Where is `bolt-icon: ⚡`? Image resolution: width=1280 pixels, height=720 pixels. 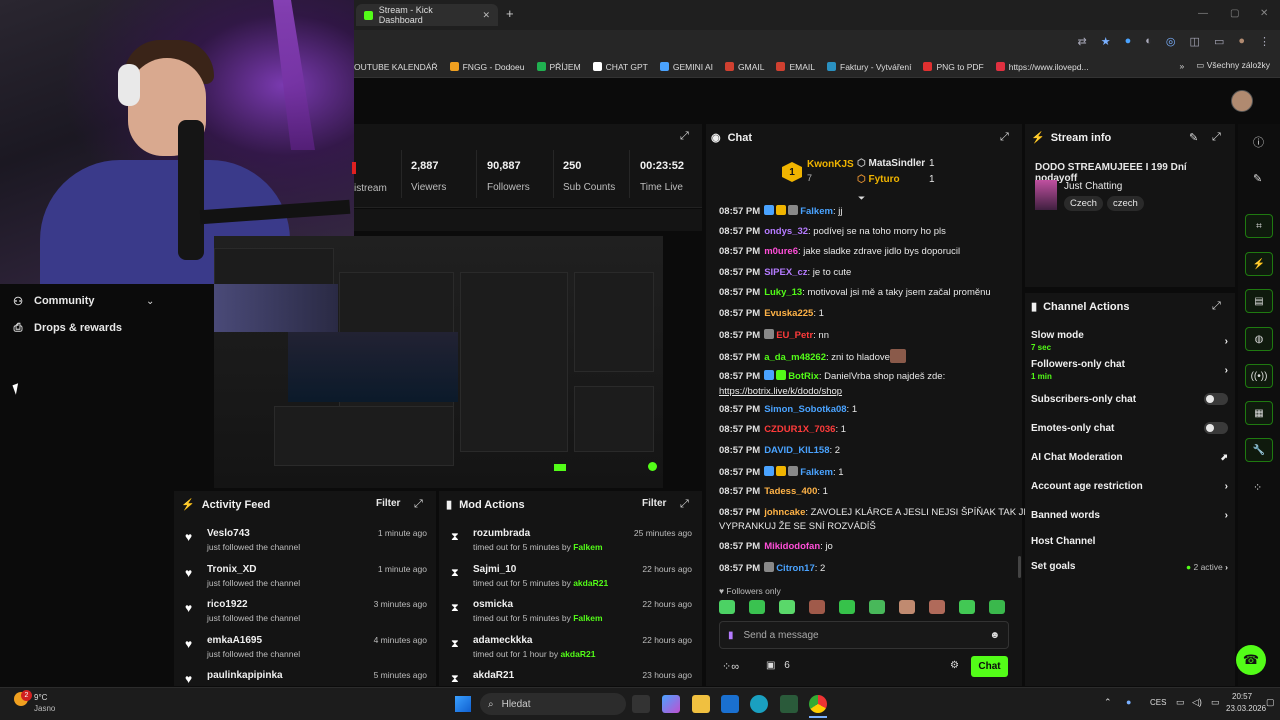
bolt-icon: ⚡ is located at coordinates (1259, 264).